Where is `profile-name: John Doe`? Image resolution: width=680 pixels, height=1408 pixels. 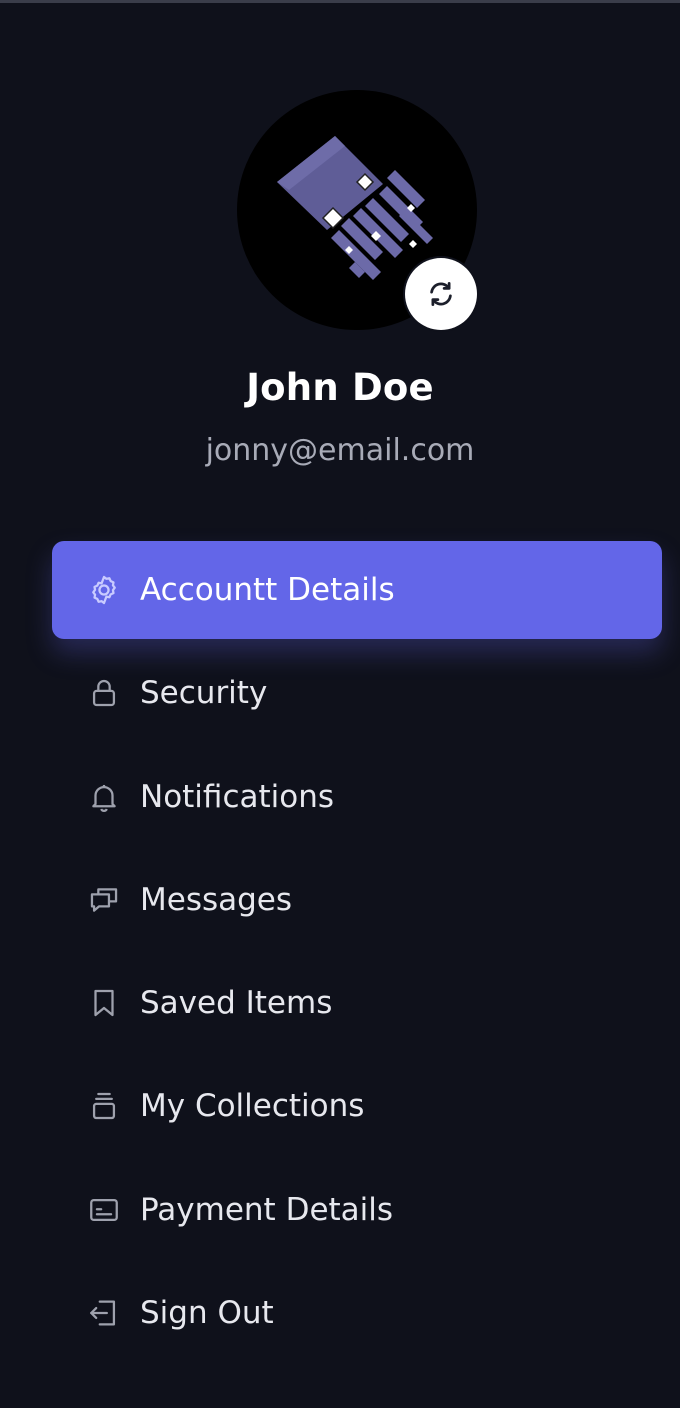 profile-name: John Doe is located at coordinates (340, 387).